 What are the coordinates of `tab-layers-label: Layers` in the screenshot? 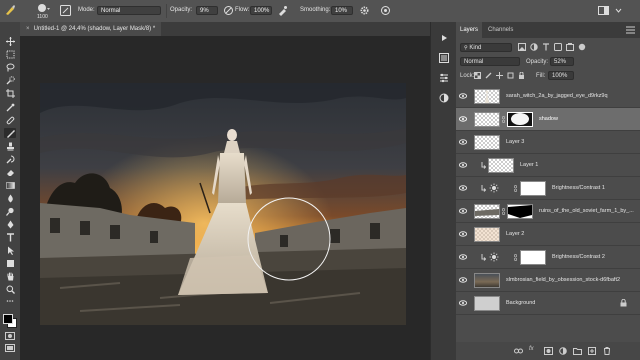 It's located at (469, 30).